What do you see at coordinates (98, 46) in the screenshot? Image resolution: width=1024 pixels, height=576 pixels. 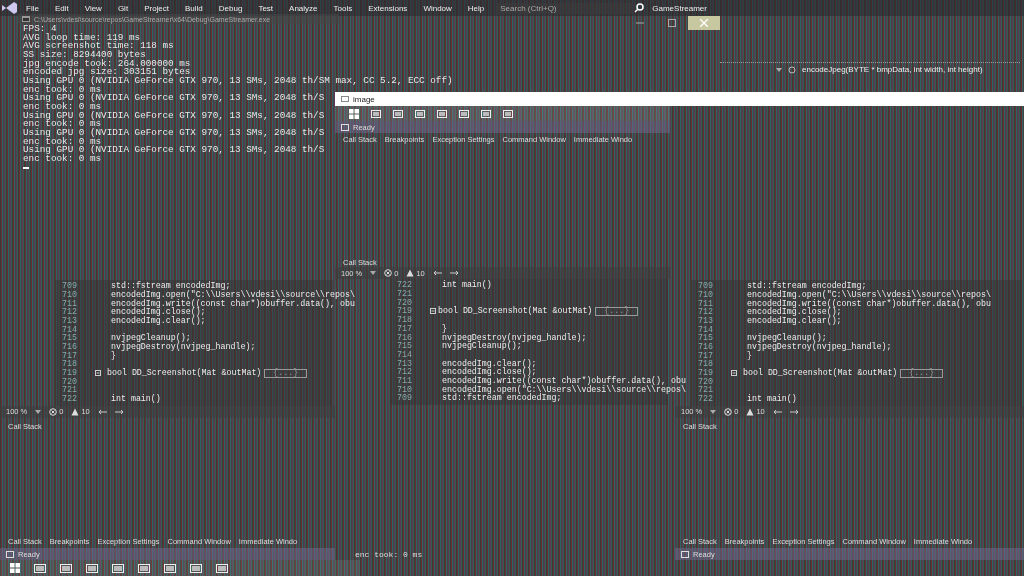 I see `console-line: AVG screenshot time: 118 ms` at bounding box center [98, 46].